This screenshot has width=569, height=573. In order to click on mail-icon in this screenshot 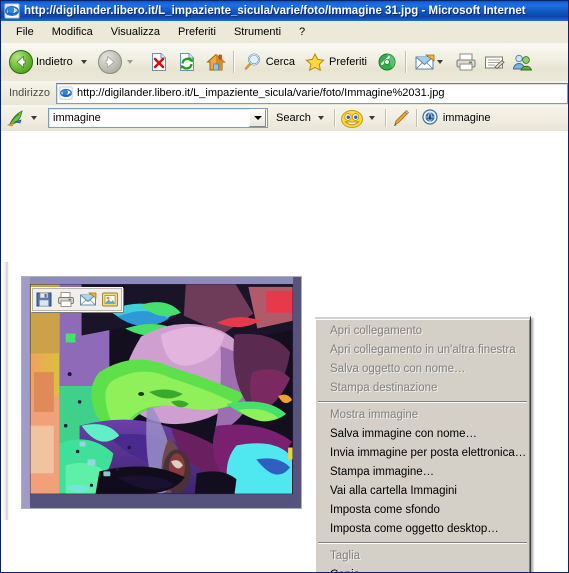, I will do `click(424, 62)`.